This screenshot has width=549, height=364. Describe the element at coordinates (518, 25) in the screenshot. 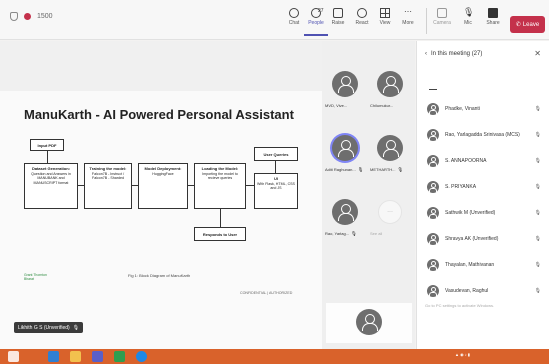

I see `phone-icon: ✆` at that location.